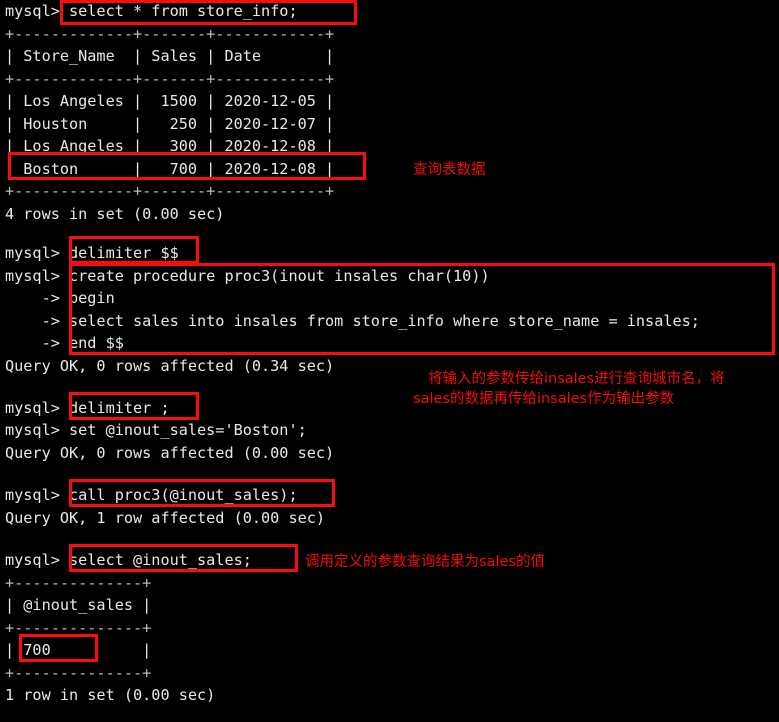 Image resolution: width=779 pixels, height=722 pixels. I want to click on annotation-query-table: 查询表数据, so click(449, 170).